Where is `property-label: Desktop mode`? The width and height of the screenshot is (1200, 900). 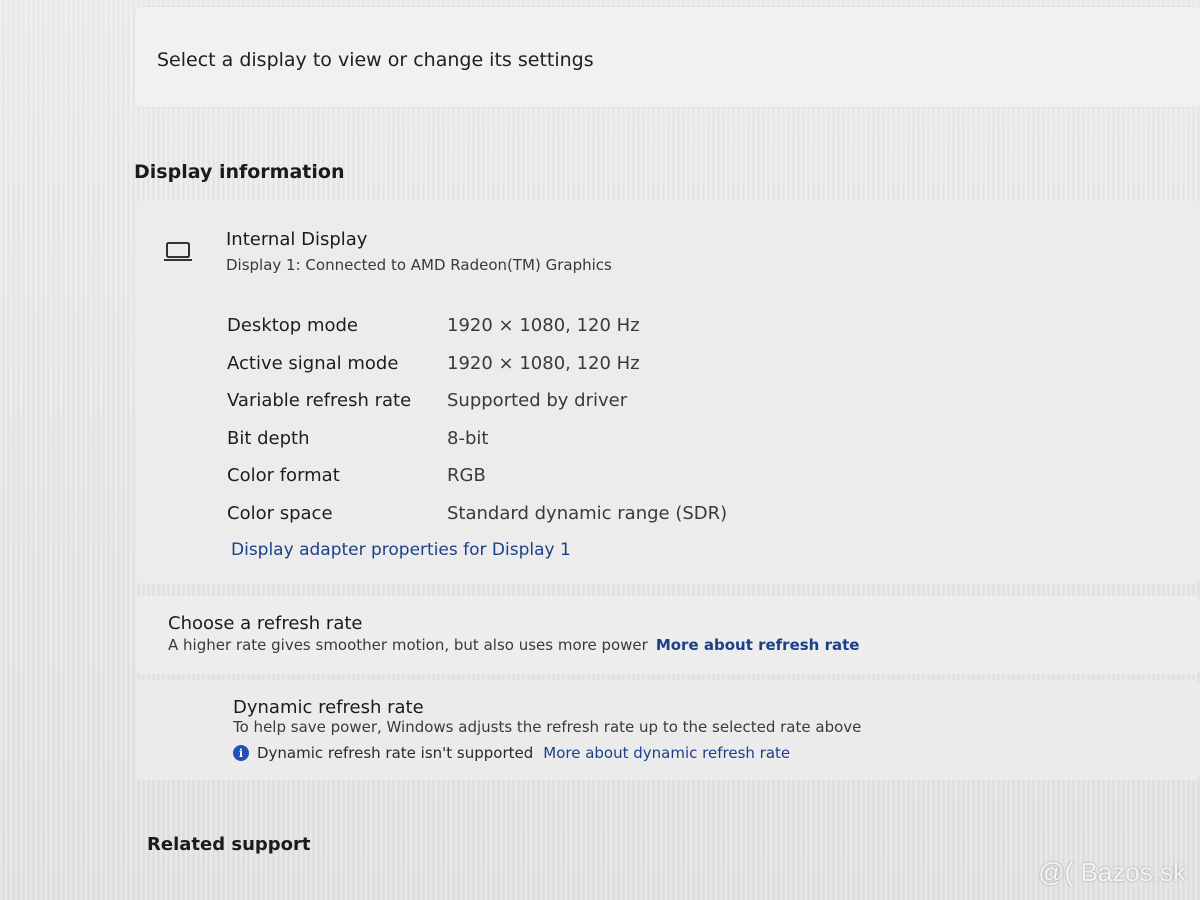 property-label: Desktop mode is located at coordinates (293, 325).